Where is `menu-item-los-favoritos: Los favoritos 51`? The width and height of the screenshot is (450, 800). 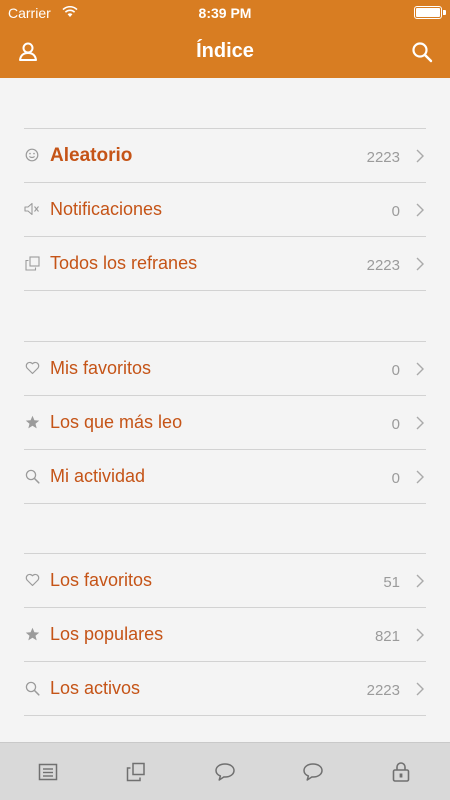
menu-item-los-favoritos: Los favoritos 51 is located at coordinates (225, 581).